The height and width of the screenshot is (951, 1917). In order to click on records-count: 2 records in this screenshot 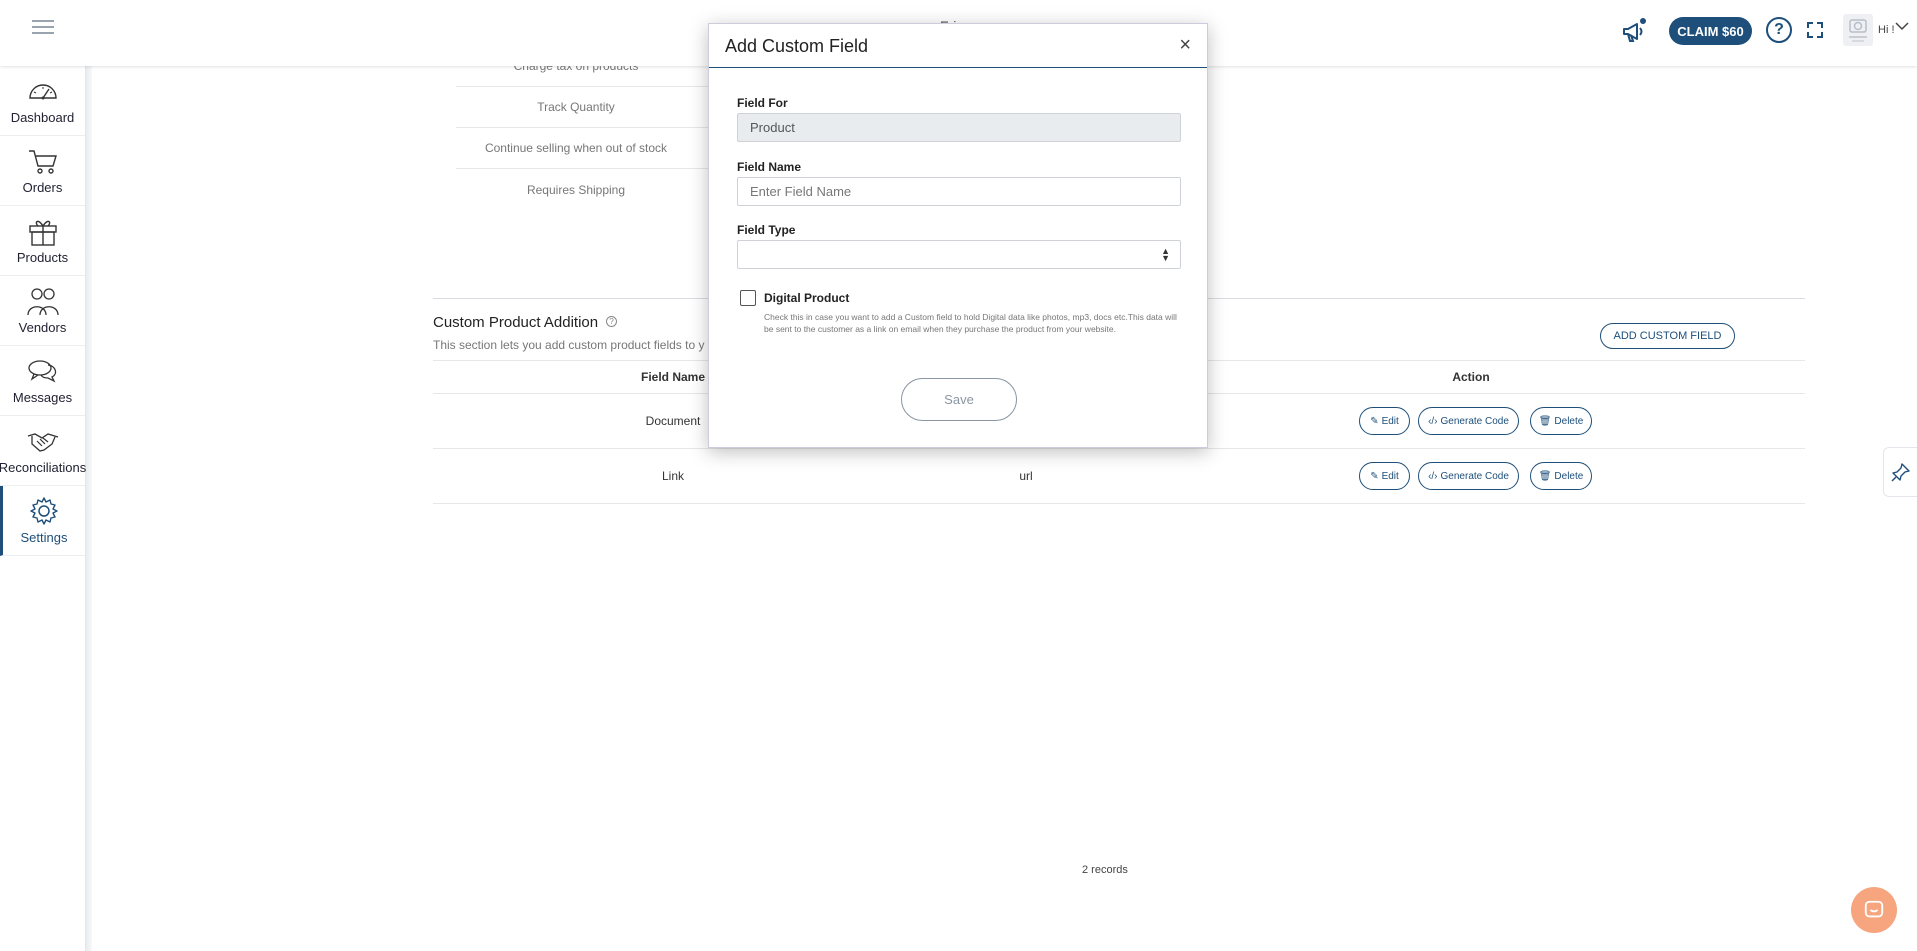, I will do `click(1105, 870)`.